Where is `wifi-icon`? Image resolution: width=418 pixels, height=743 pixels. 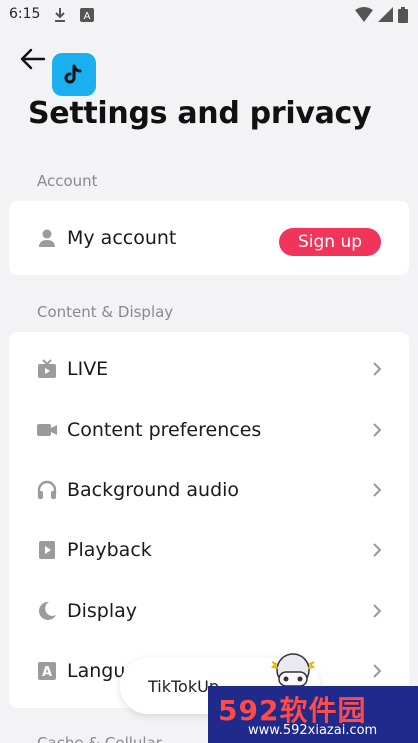
wifi-icon is located at coordinates (364, 16).